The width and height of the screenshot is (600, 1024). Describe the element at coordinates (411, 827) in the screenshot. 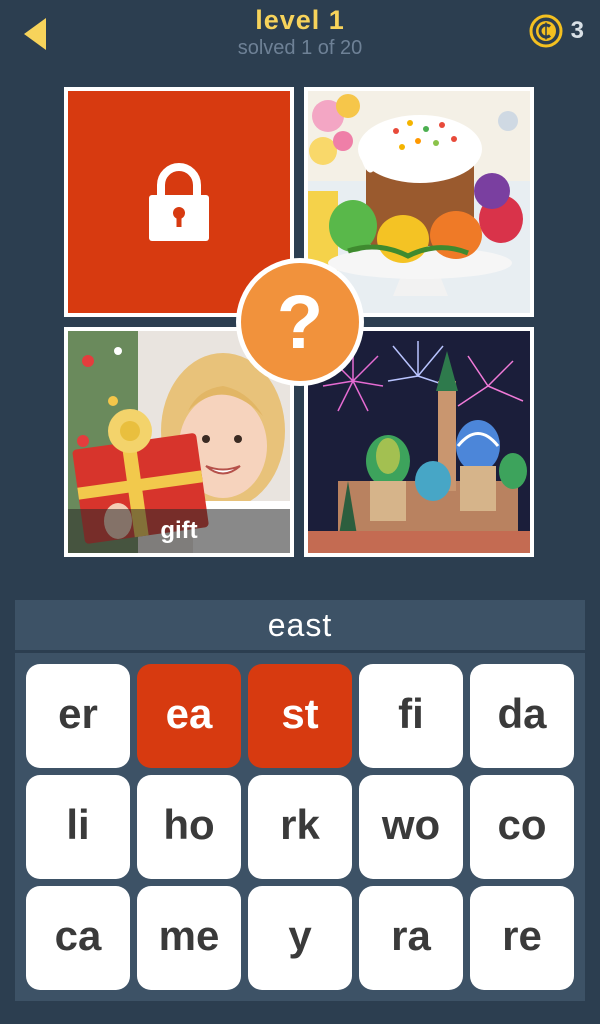

I see `letter-tile-button: wo` at that location.